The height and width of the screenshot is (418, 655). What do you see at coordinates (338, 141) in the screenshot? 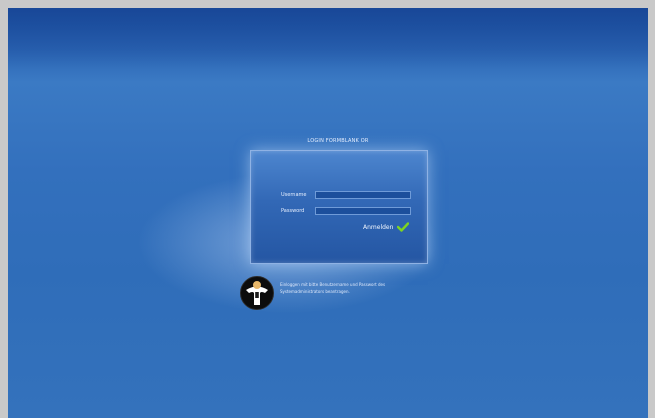
I see `login-title: LOGIN FORMBLANK OR` at bounding box center [338, 141].